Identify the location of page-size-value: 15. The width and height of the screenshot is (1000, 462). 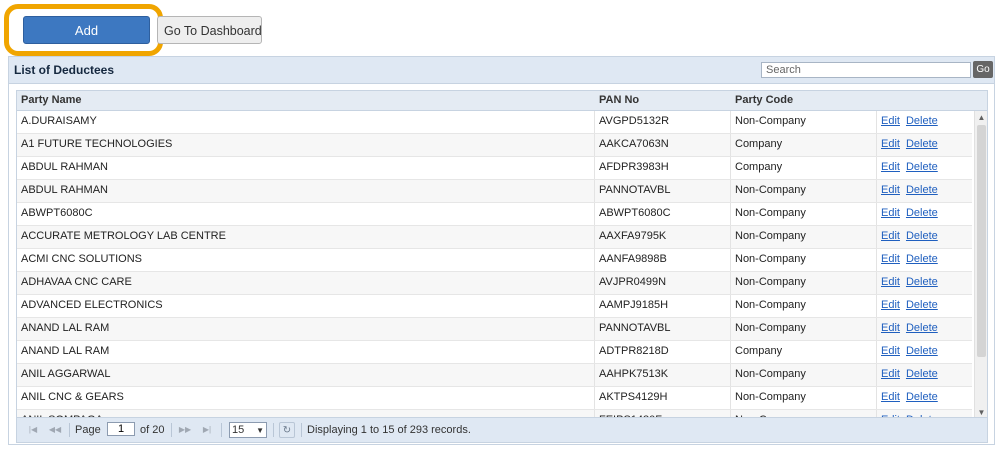
(238, 430).